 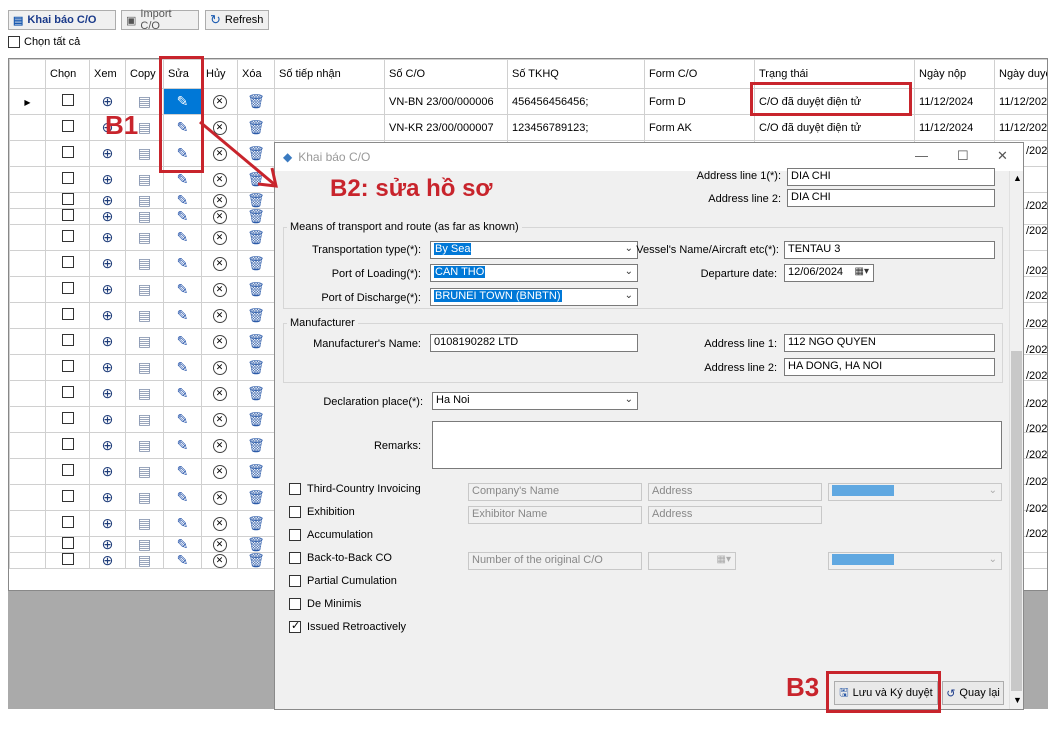 What do you see at coordinates (699, 74) in the screenshot?
I see `col-form-co: Form C/O` at bounding box center [699, 74].